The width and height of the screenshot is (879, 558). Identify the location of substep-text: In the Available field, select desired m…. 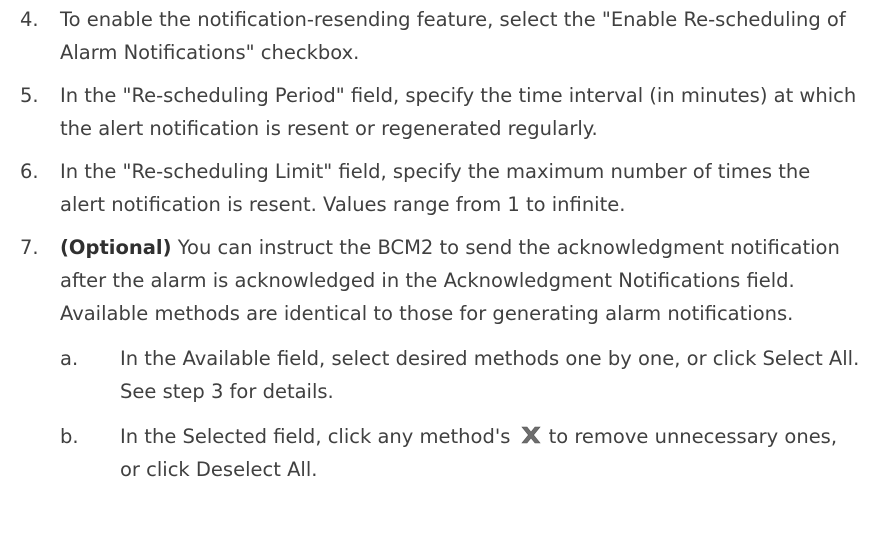
(490, 375).